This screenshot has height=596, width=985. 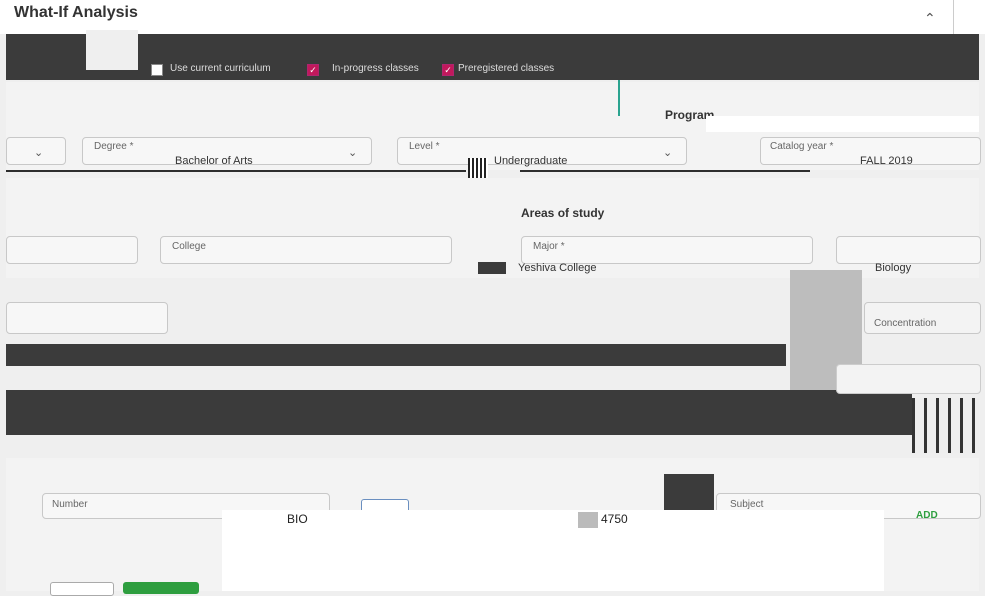 I want to click on results-band-lower, so click(x=459, y=412).